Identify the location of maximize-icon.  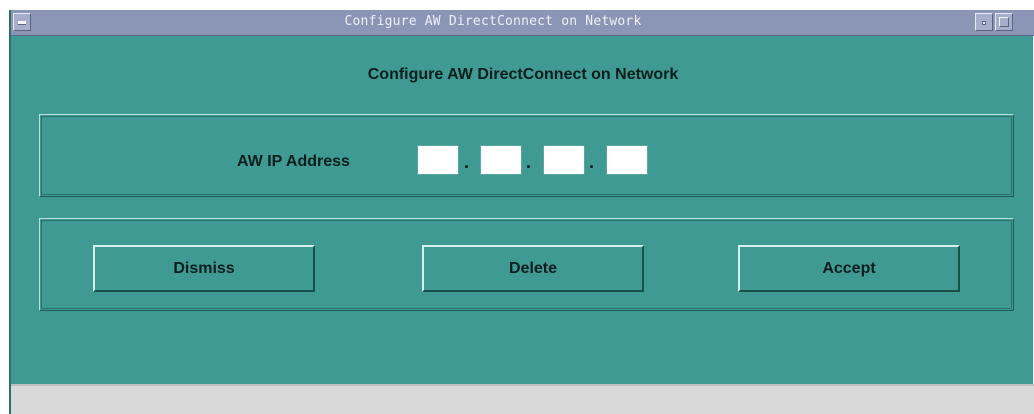
(1004, 22).